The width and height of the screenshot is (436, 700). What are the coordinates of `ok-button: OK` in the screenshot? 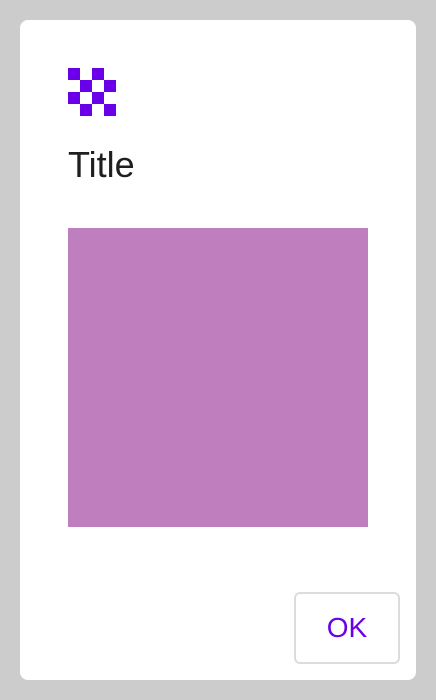 It's located at (347, 628).